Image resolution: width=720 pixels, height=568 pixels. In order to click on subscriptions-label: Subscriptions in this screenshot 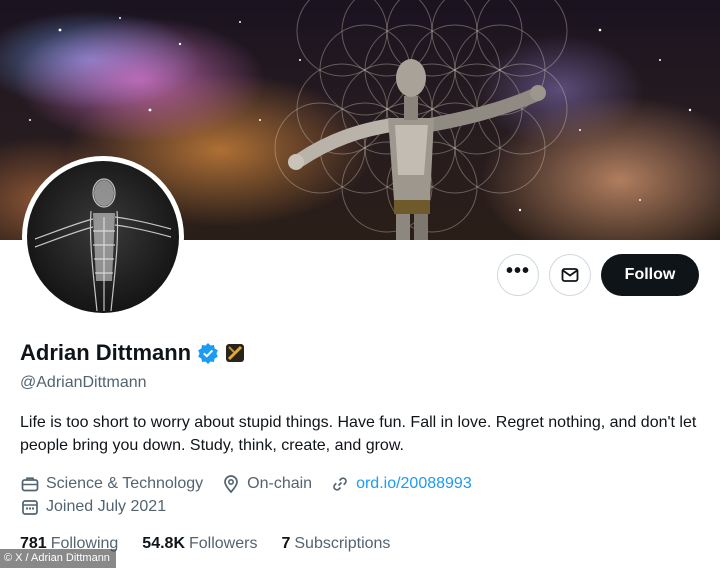, I will do `click(342, 543)`.